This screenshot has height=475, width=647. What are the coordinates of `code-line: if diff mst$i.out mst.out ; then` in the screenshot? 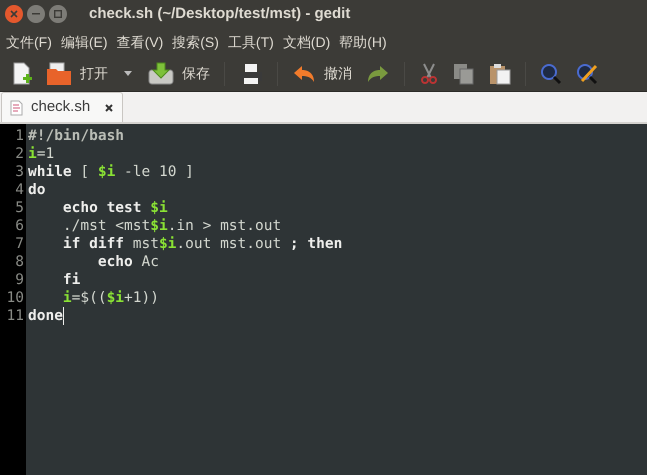 It's located at (202, 244).